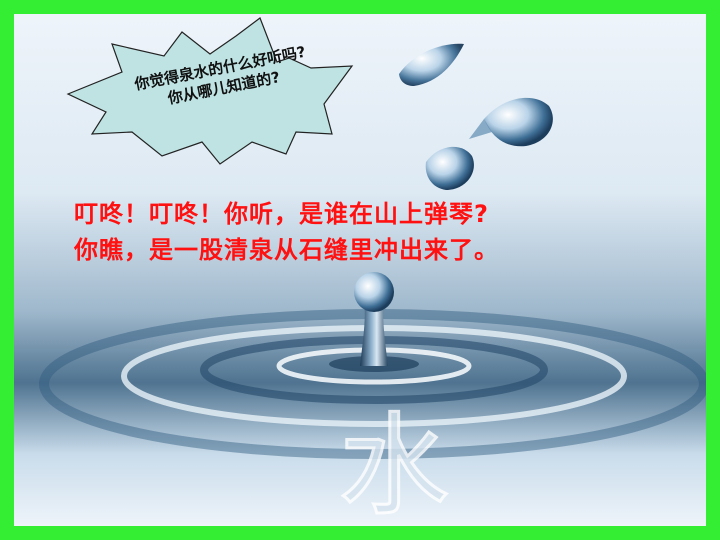  What do you see at coordinates (394, 464) in the screenshot?
I see `watermark-char: 水` at bounding box center [394, 464].